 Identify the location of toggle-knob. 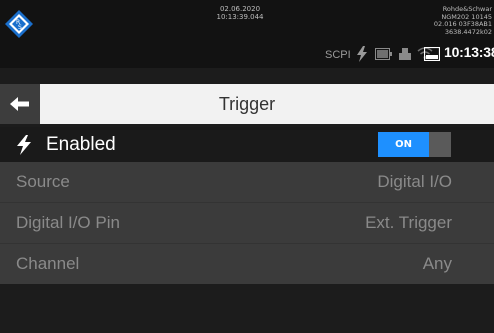
(440, 144).